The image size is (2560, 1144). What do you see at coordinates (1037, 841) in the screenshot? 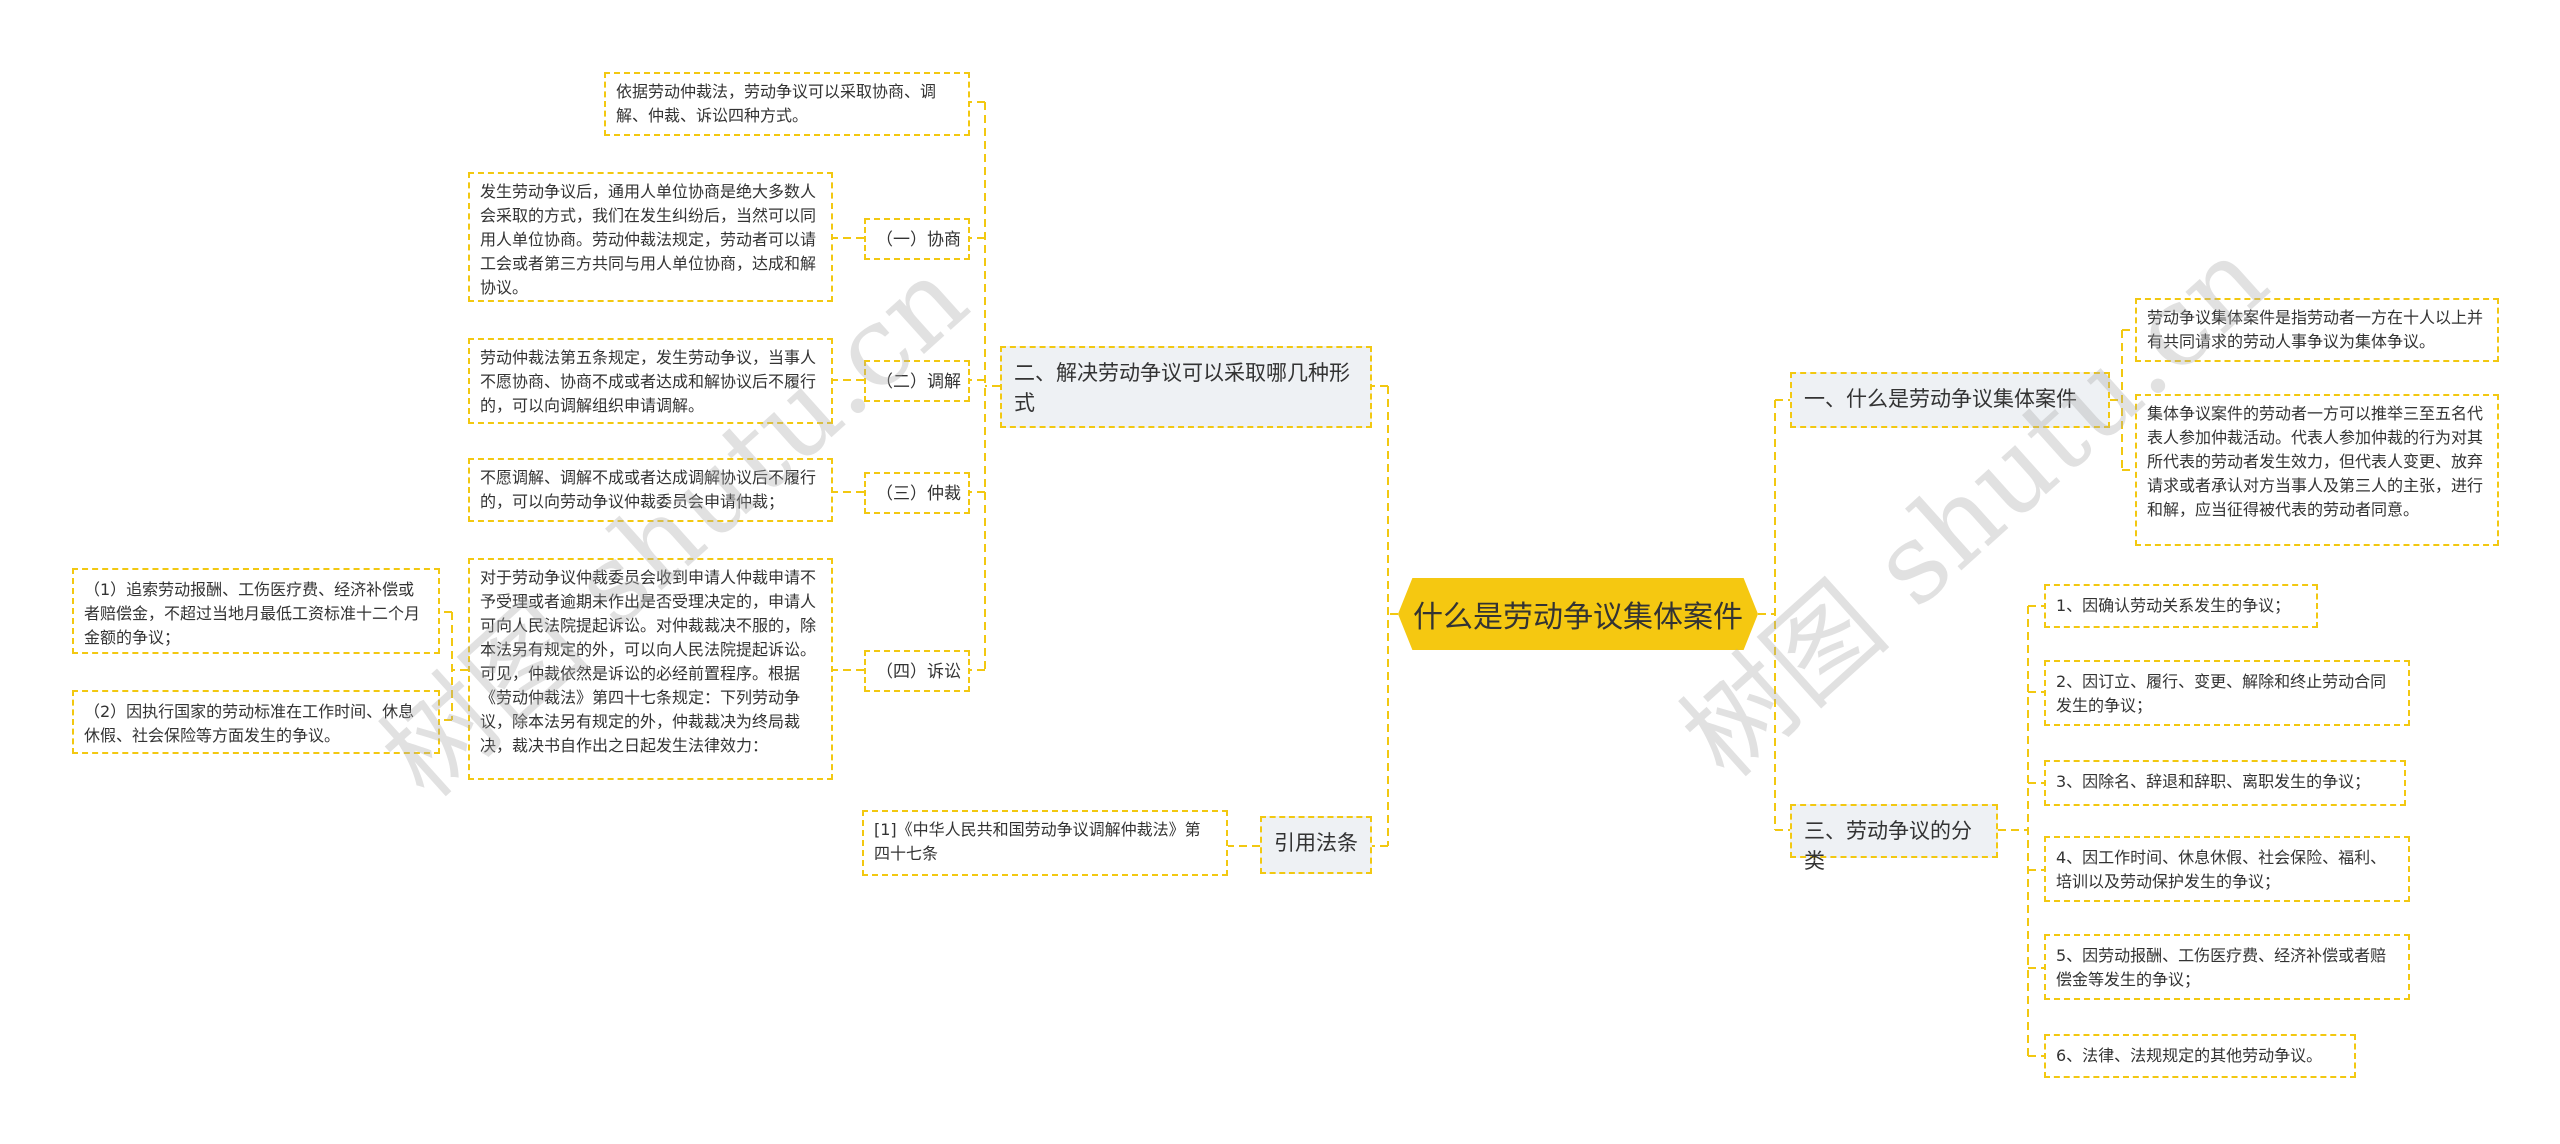
I see `citation-text-content: [1]《中华人民共和国劳动争议调解仲裁法》第四十七条` at bounding box center [1037, 841].